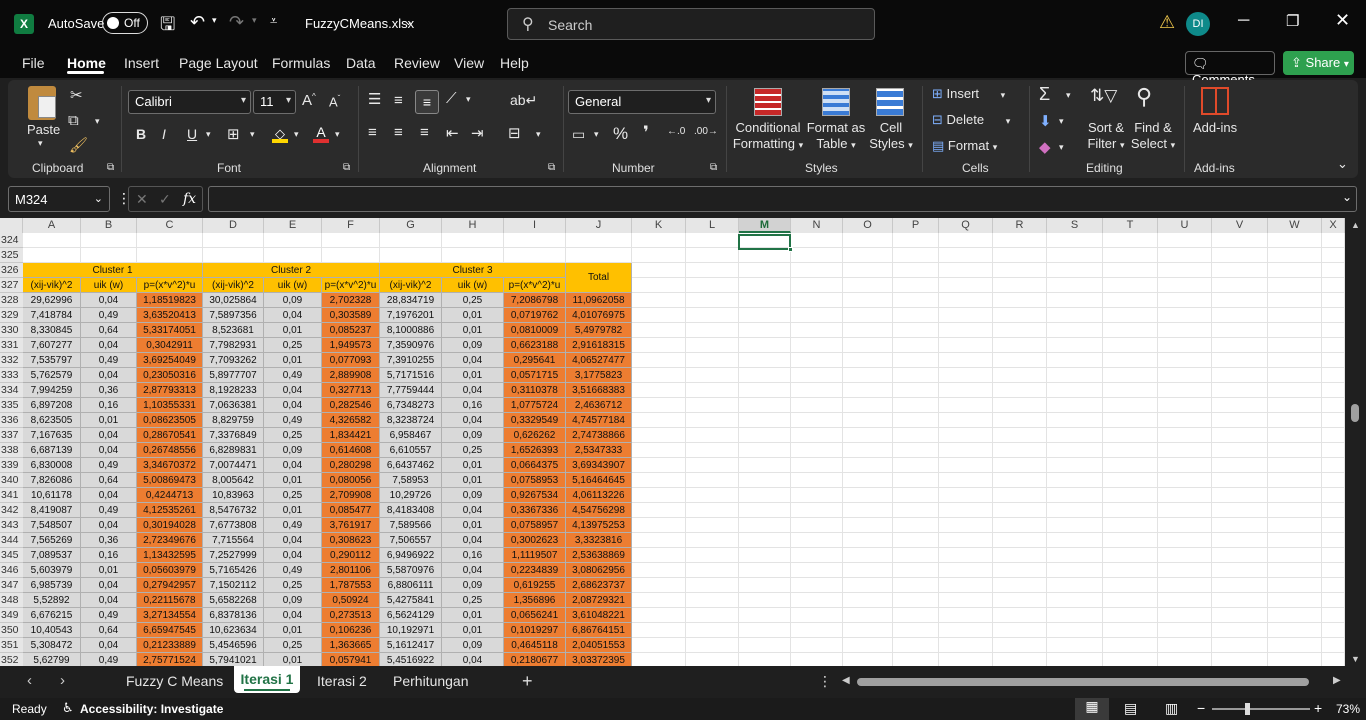 This screenshot has height=720, width=1366. I want to click on autosum-icon: Σ, so click(1044, 94).